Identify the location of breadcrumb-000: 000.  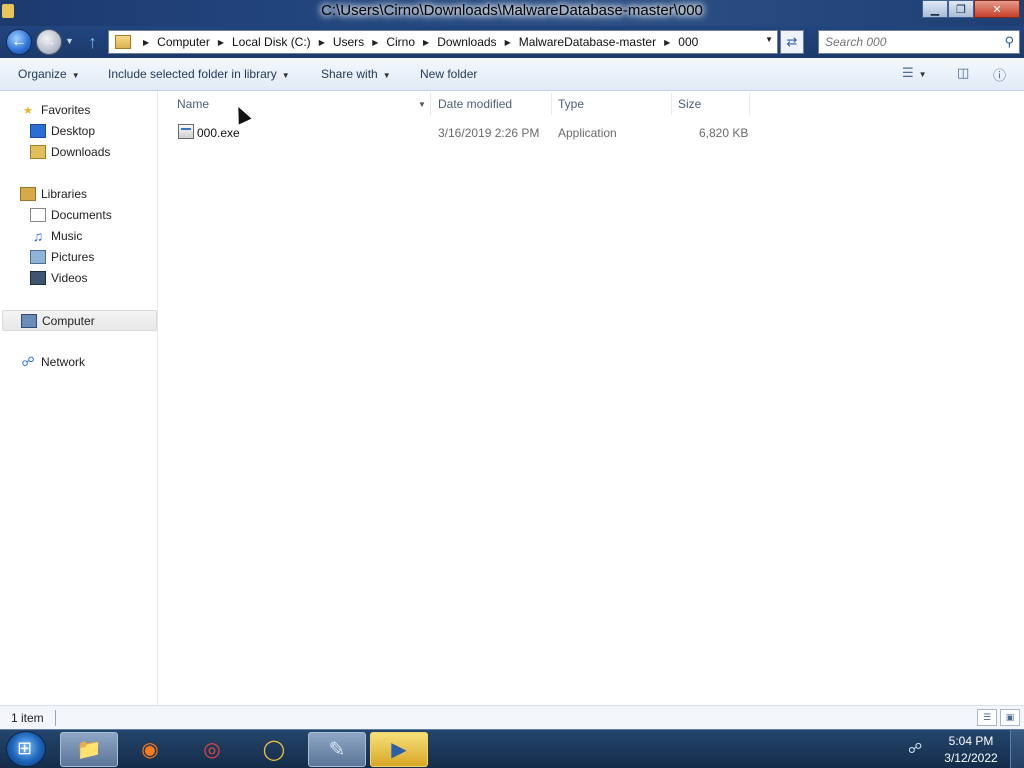
(688, 42).